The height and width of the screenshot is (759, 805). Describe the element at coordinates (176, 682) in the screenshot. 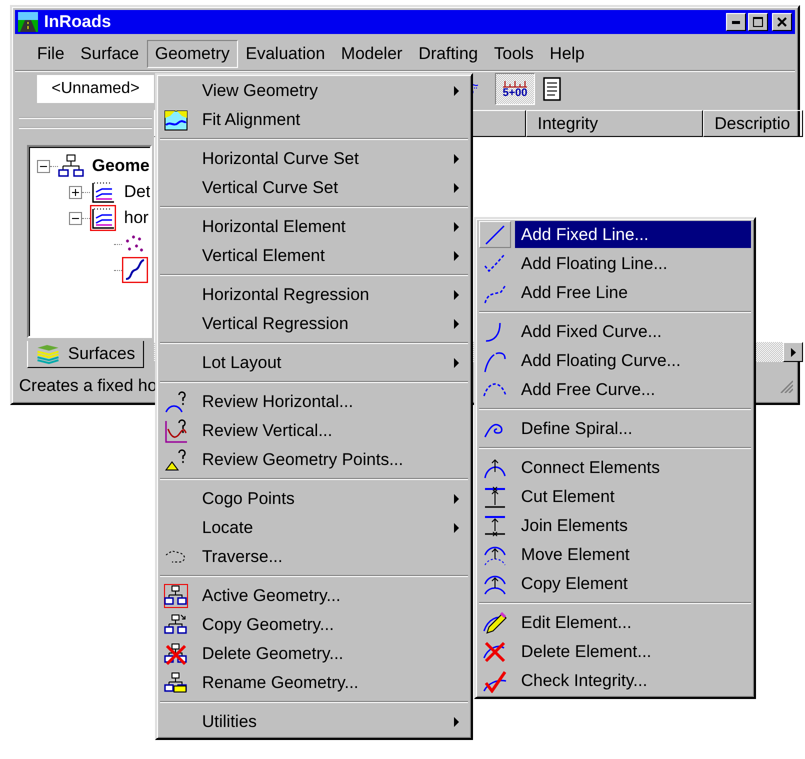

I see `hierarchy-rename-icon` at that location.